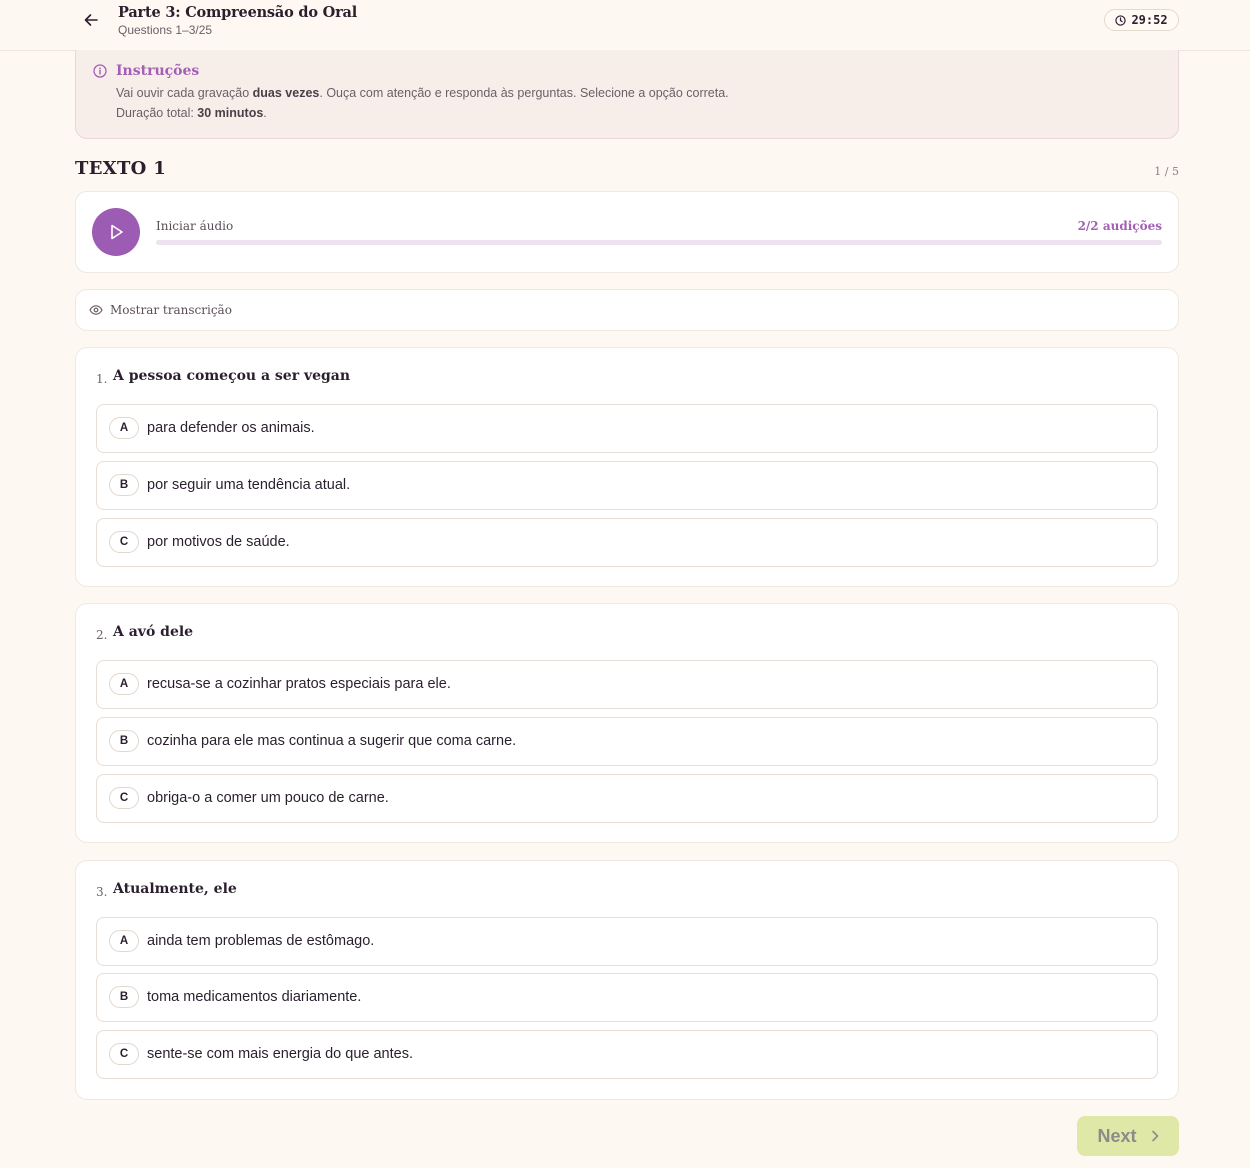 This screenshot has width=1250, height=1168. I want to click on question-number: 3., so click(102, 892).